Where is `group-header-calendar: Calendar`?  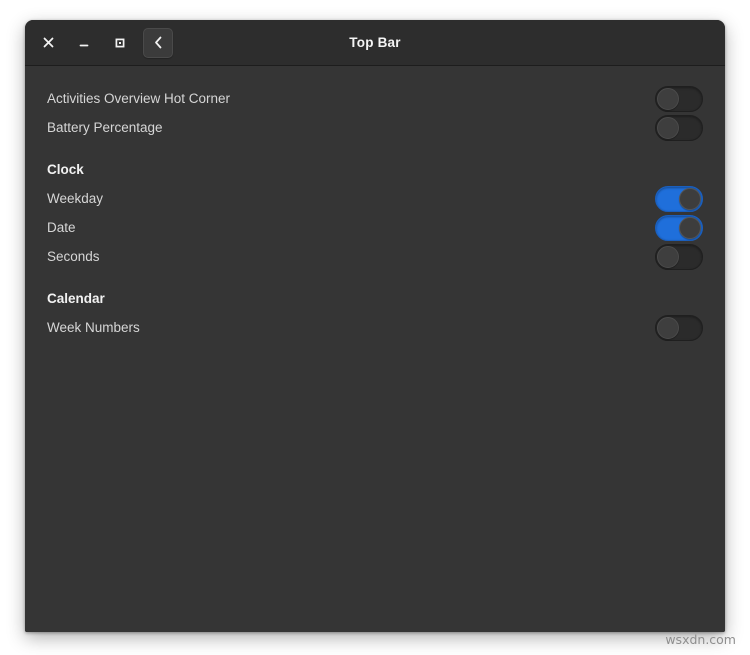 group-header-calendar: Calendar is located at coordinates (76, 298).